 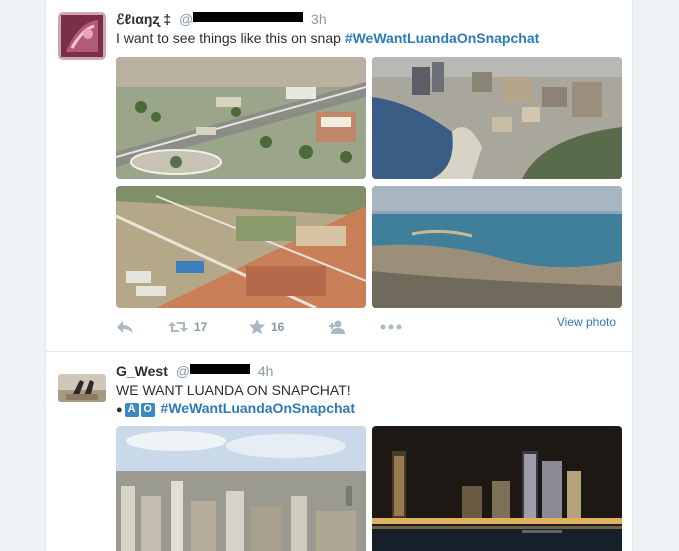 I want to click on reply-button, so click(x=125, y=327).